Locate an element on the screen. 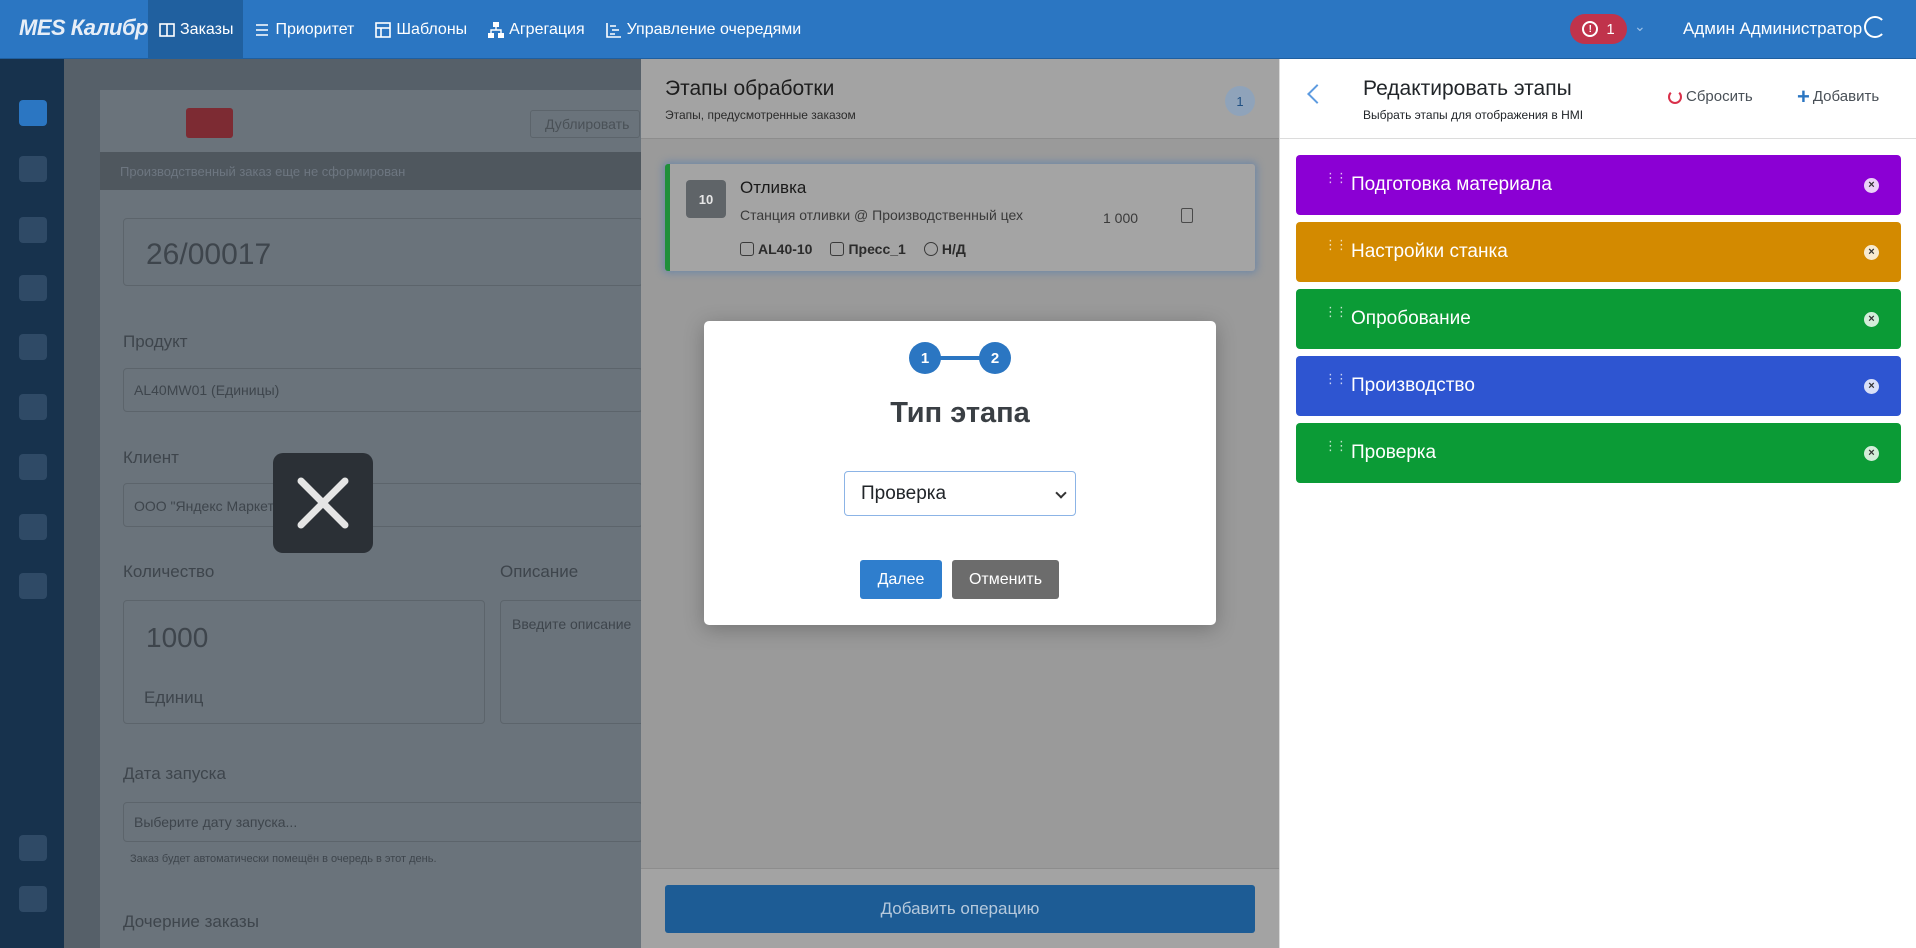 This screenshot has width=1916, height=948. stage-item: ⋮⋮ Опробование × is located at coordinates (1598, 319).